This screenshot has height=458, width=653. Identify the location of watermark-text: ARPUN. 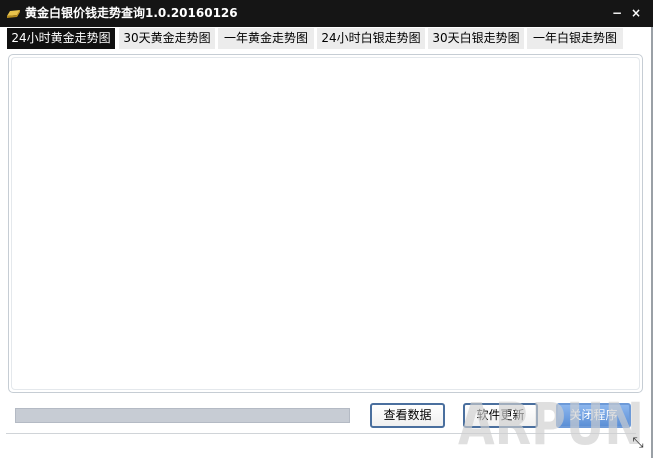
(551, 424).